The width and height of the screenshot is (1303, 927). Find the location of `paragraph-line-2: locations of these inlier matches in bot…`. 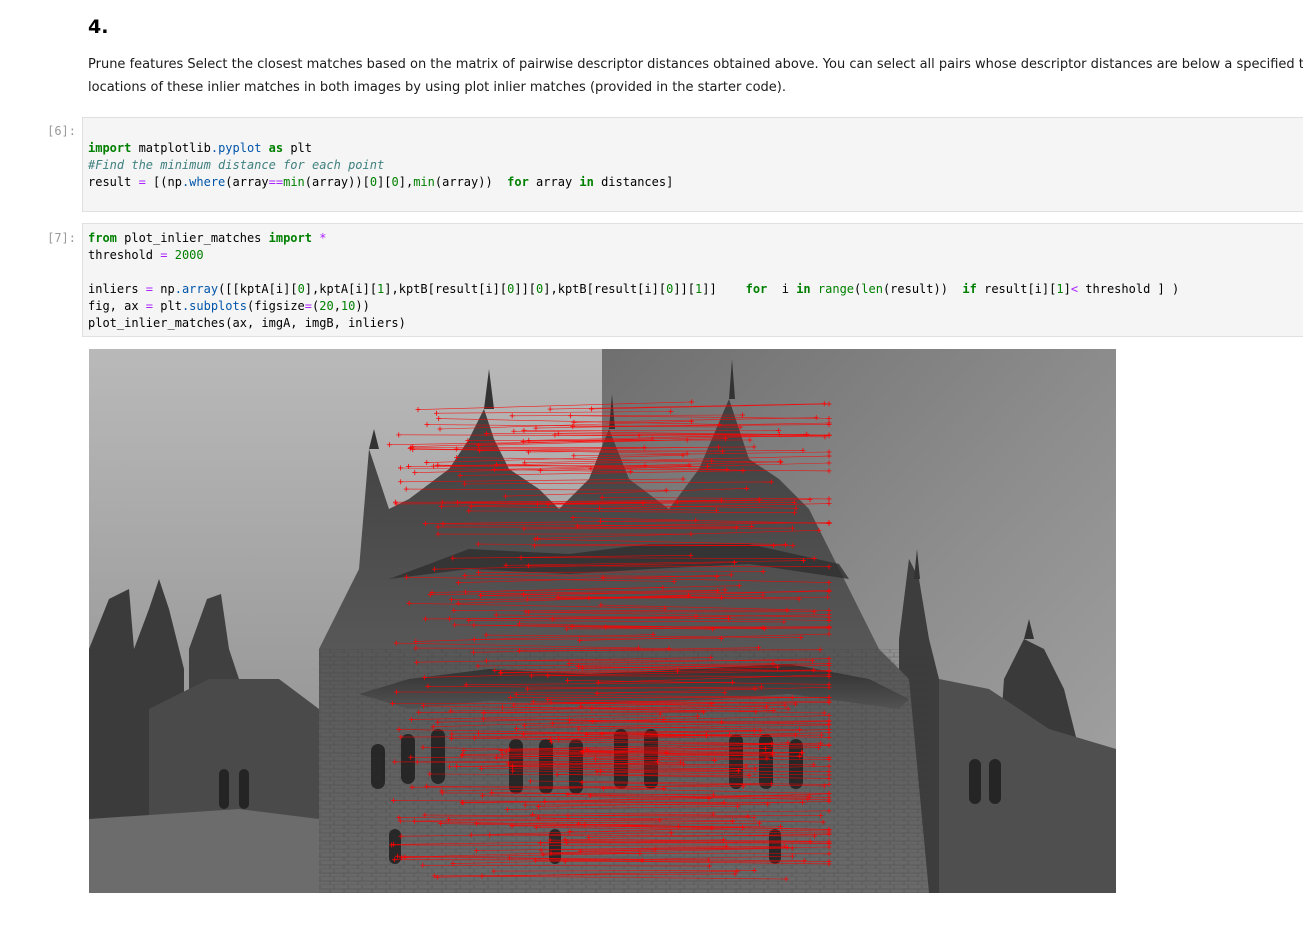

paragraph-line-2: locations of these inlier matches in bot… is located at coordinates (437, 87).